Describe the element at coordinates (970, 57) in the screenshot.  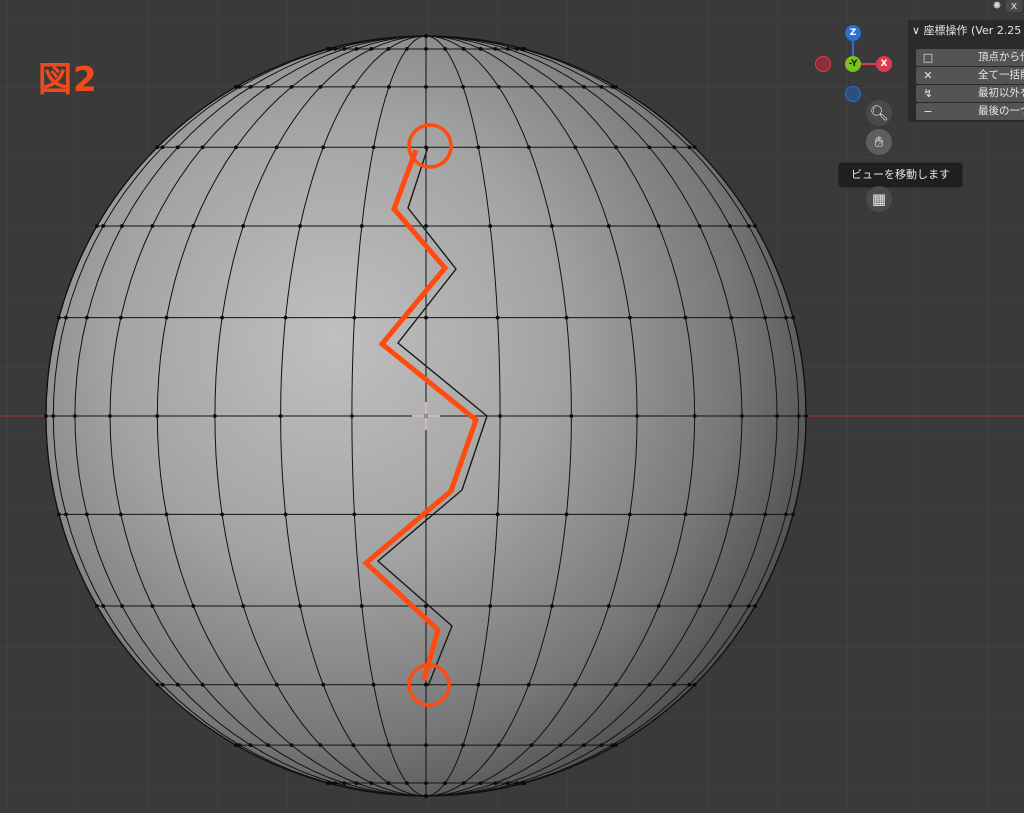
I see `create-from-vertex-button: □ 頂点から作` at that location.